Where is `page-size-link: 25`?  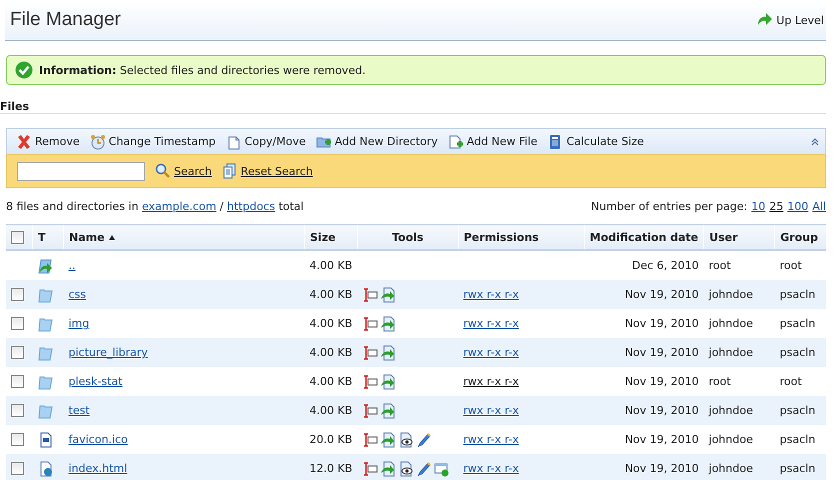
page-size-link: 25 is located at coordinates (776, 206).